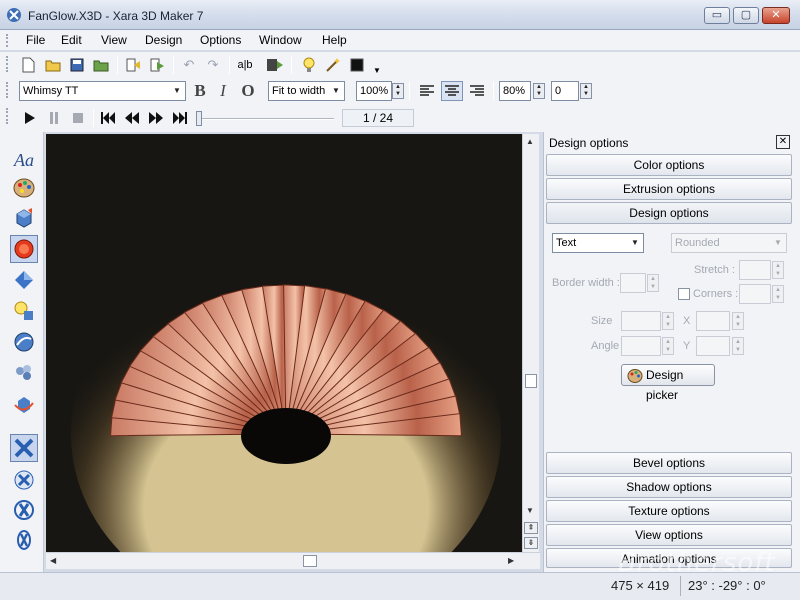 The image size is (800, 600). What do you see at coordinates (266, 119) in the screenshot?
I see `frame-slider-track` at bounding box center [266, 119].